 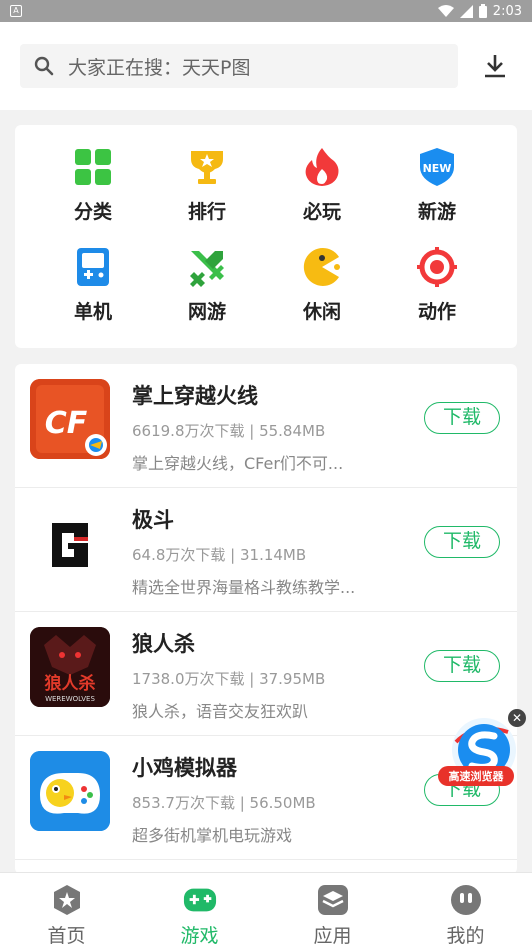 What do you see at coordinates (206, 212) in the screenshot?
I see `category-label: 排行` at bounding box center [206, 212].